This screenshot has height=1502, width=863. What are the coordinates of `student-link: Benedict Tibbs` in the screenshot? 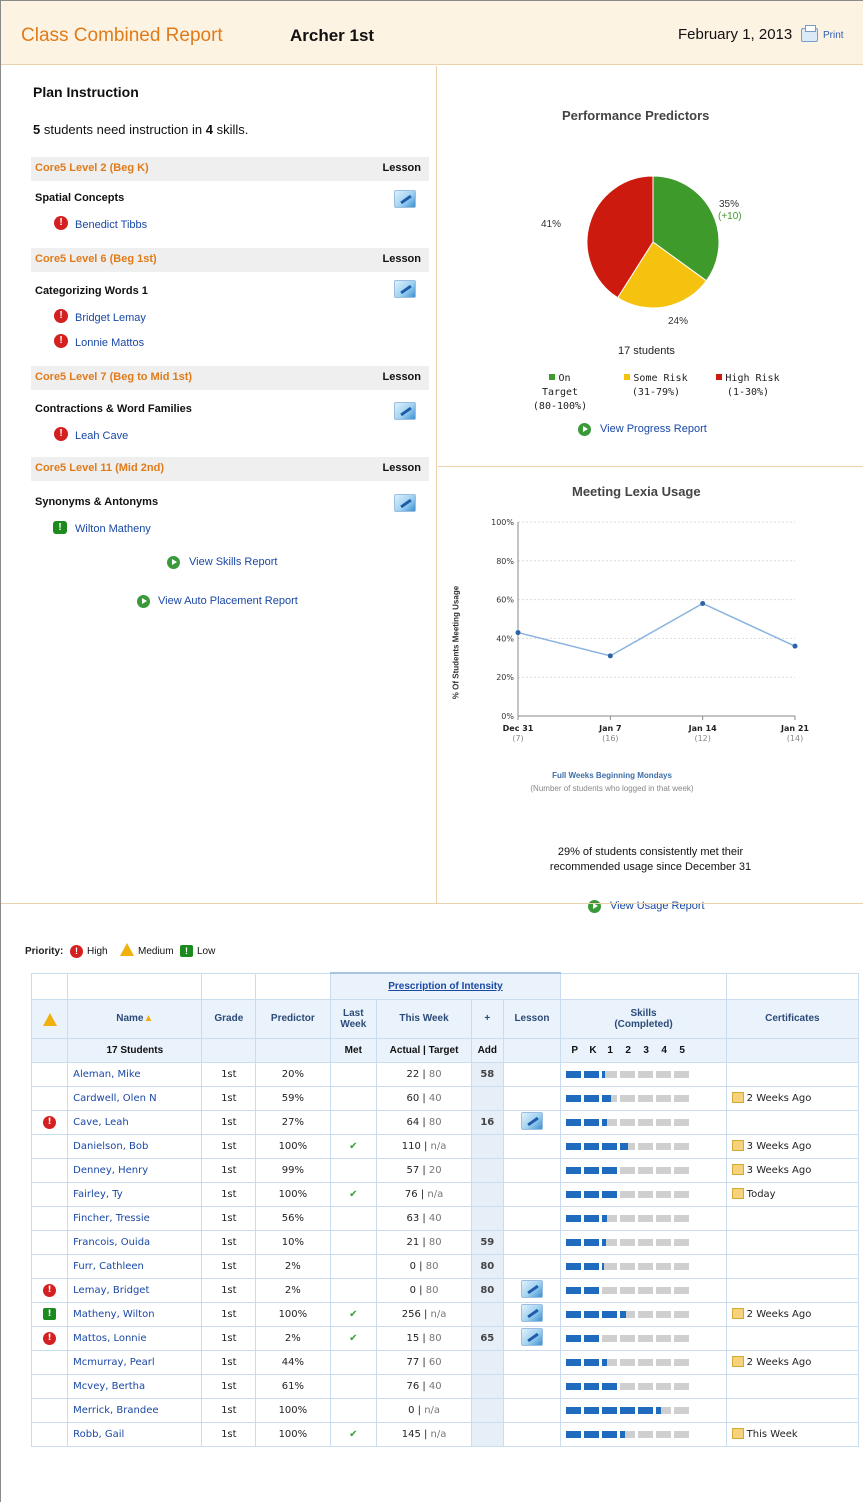 It's located at (111, 225).